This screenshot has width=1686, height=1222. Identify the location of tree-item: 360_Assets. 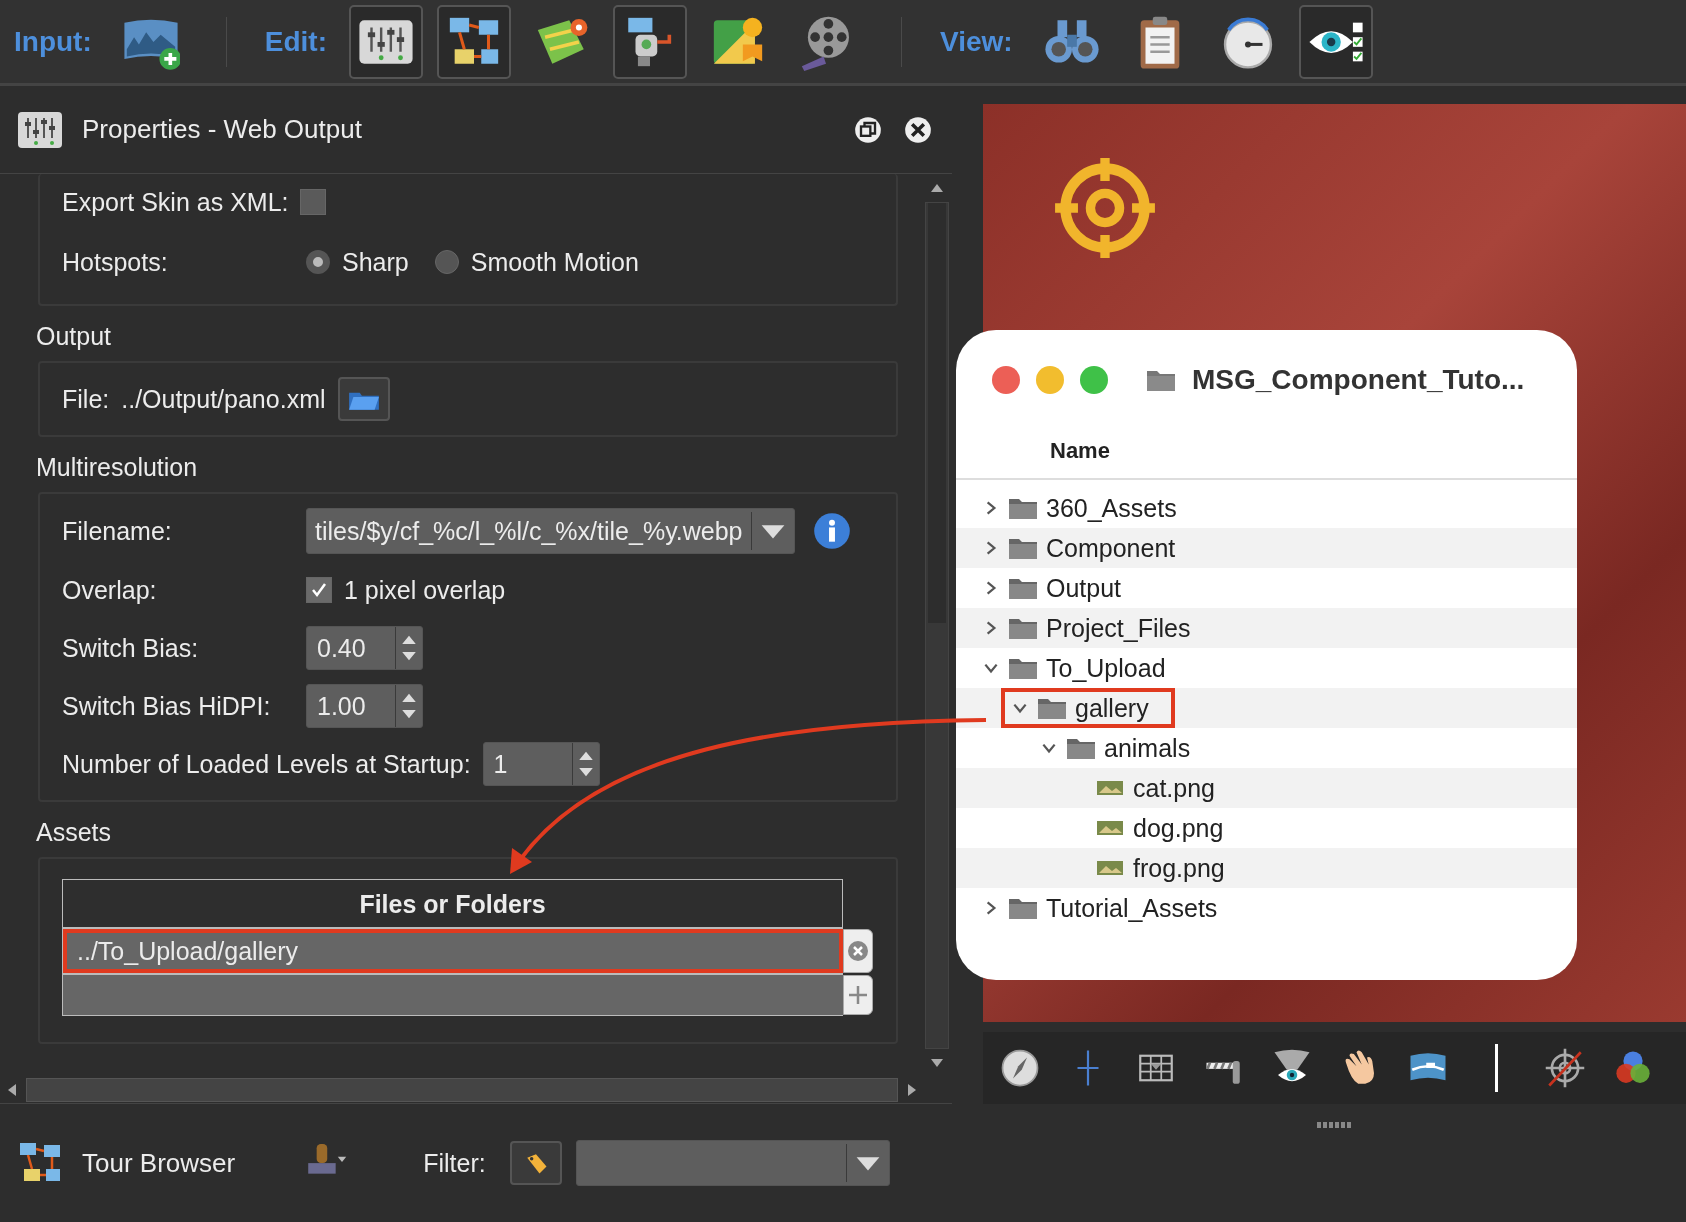
(1079, 508).